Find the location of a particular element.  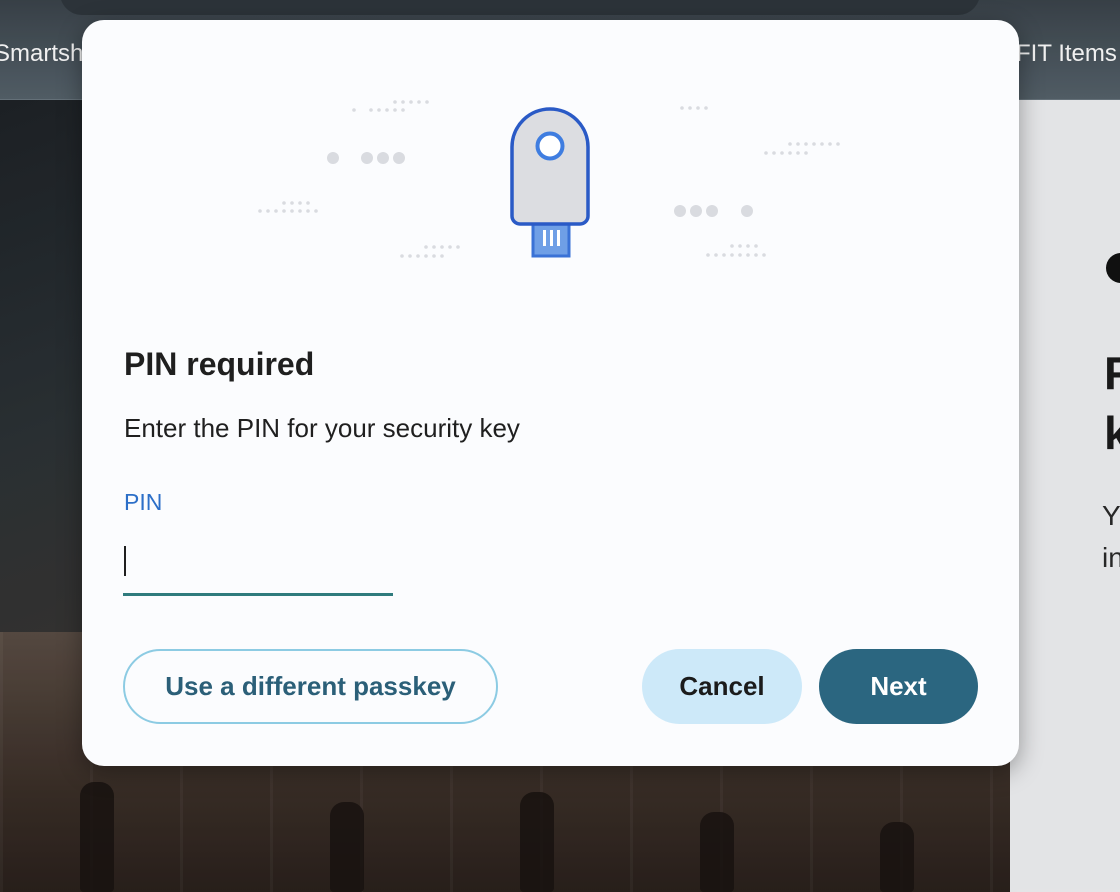

use-different-passkey-button: Use a different passkey is located at coordinates (310, 686).